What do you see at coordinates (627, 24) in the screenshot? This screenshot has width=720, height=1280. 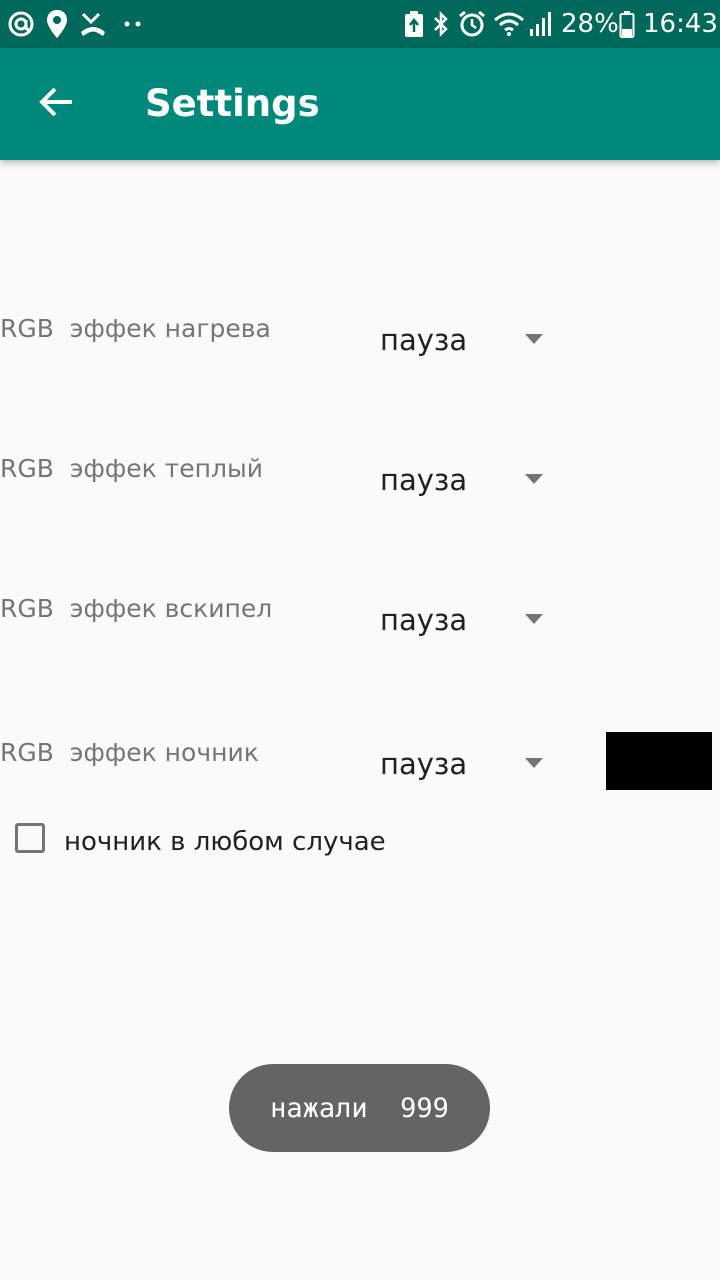 I see `battery-icon` at bounding box center [627, 24].